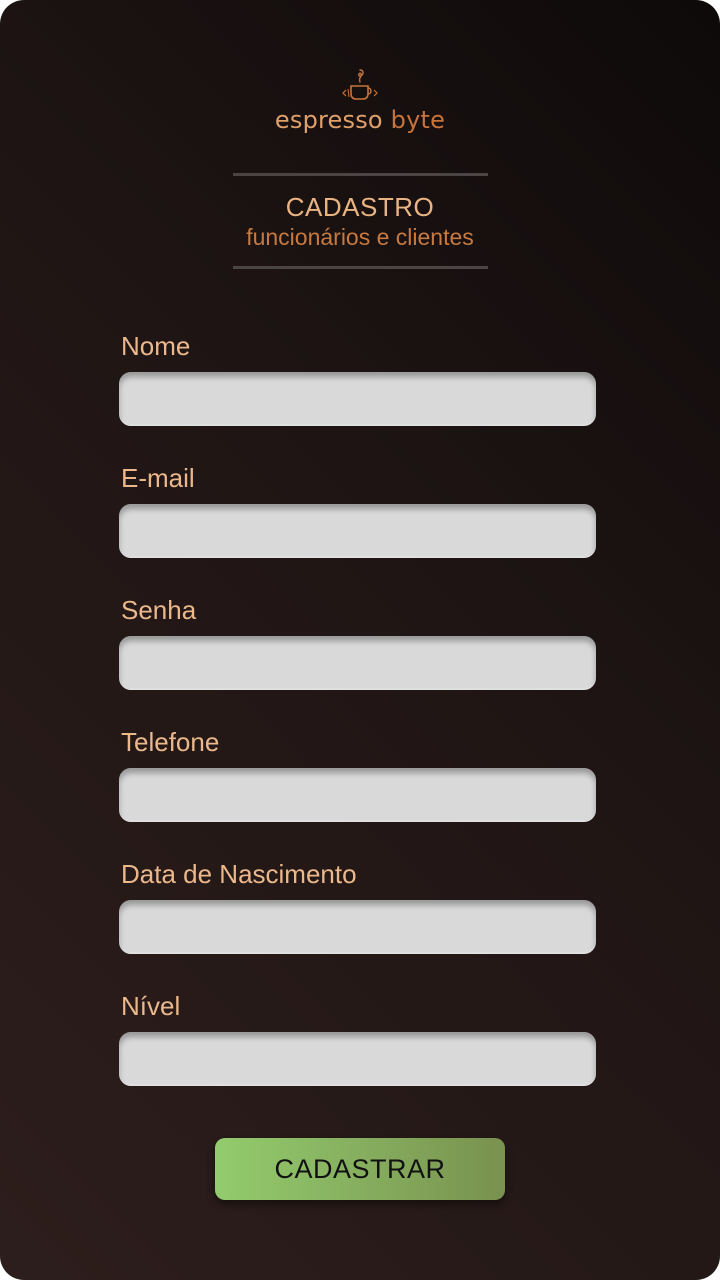  What do you see at coordinates (170, 742) in the screenshot?
I see `phone-label: Telefone` at bounding box center [170, 742].